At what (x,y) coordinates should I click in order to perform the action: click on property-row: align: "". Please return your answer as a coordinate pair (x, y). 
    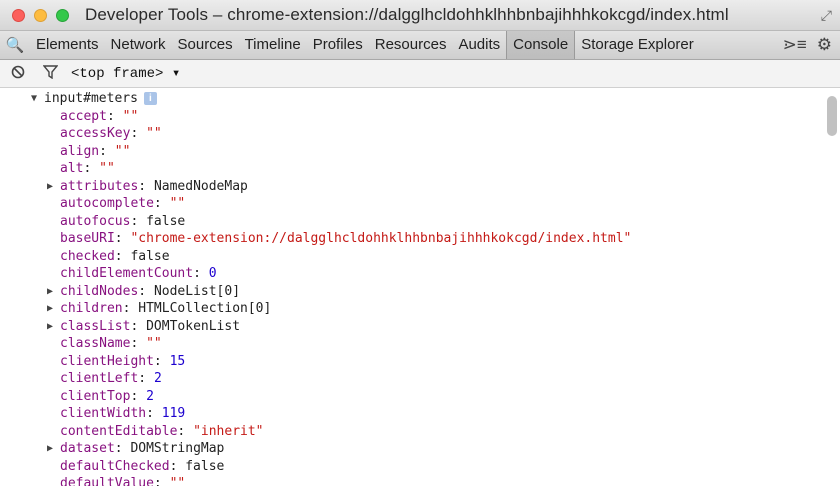
    Looking at the image, I should click on (420, 152).